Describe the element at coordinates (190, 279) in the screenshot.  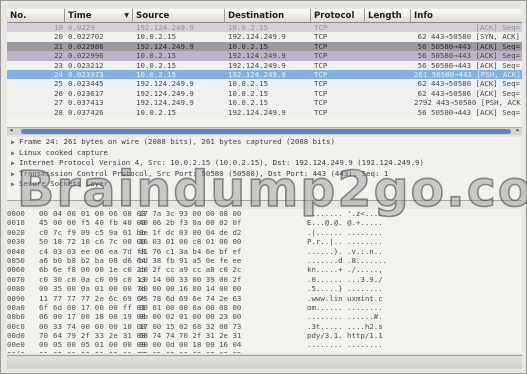
I see `hex-bytes-right: c0 14 00 33 00 39 00 2f` at that location.